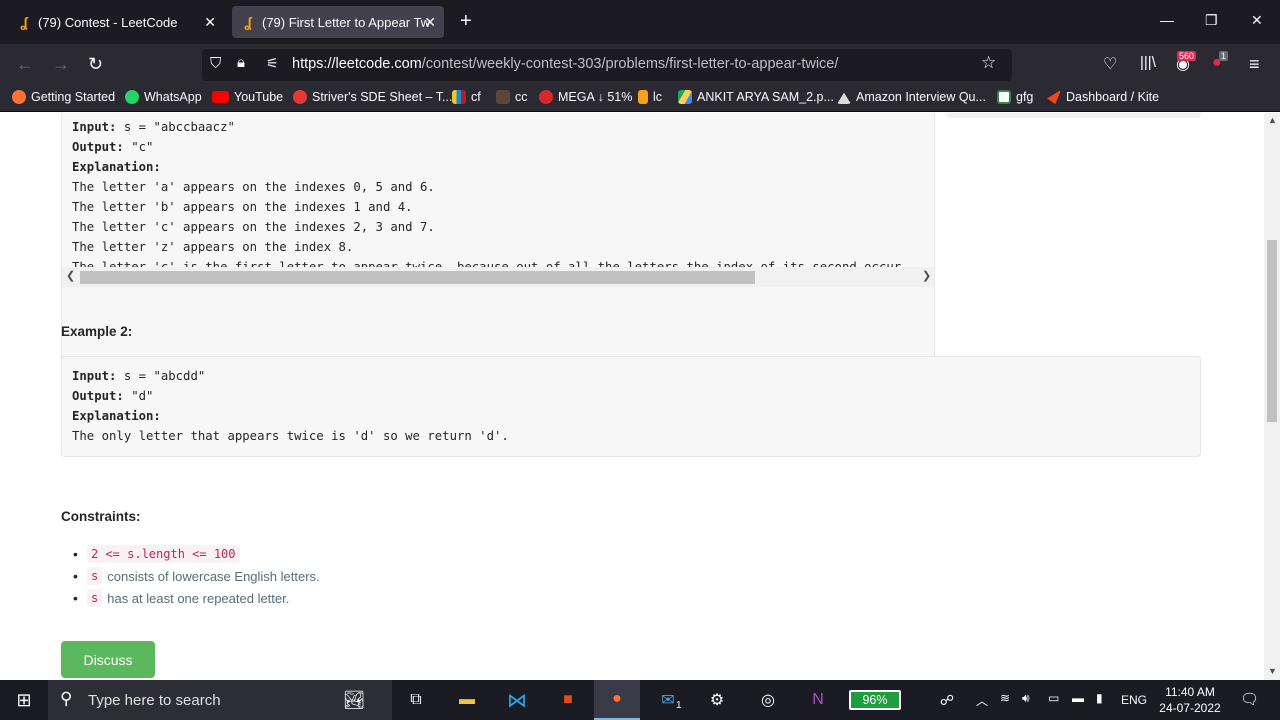 This screenshot has height=720, width=1280. Describe the element at coordinates (108, 659) in the screenshot. I see `discuss-button: Discuss` at that location.